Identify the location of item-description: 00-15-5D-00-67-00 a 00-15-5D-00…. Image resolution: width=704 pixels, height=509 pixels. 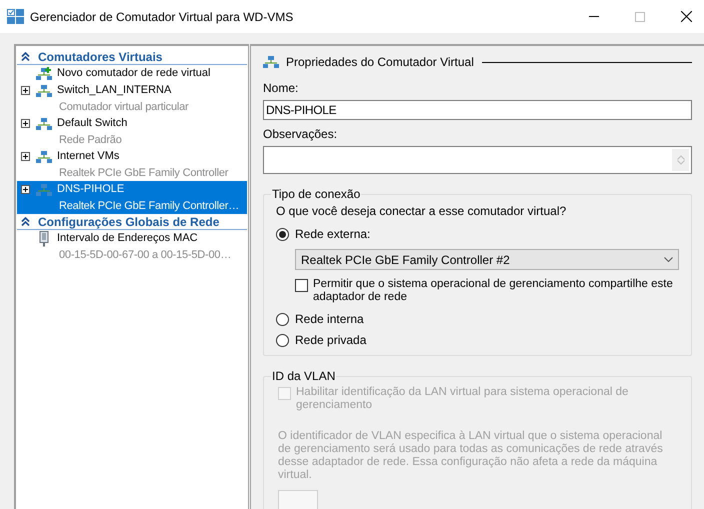
(145, 255).